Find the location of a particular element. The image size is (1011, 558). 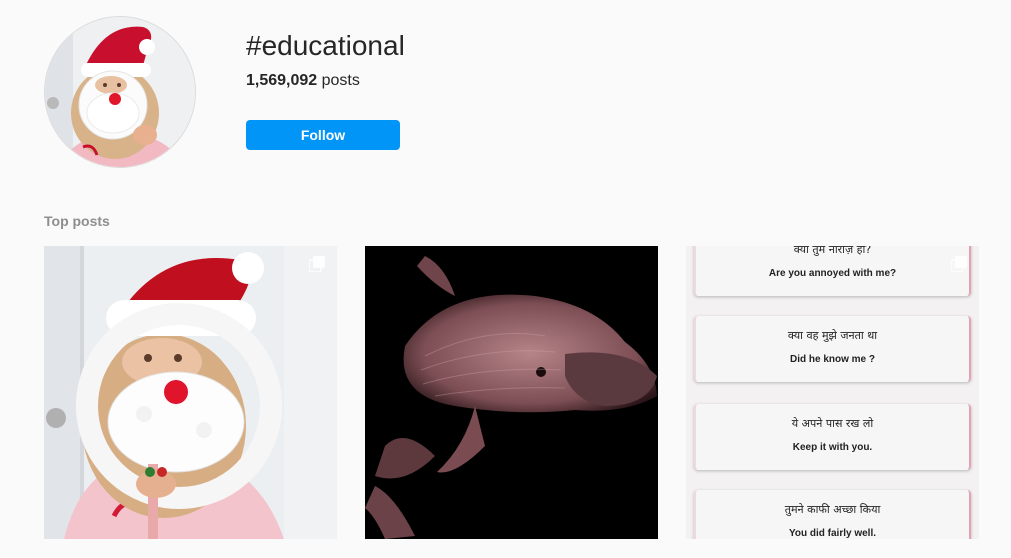

phrase-english: You did fairly well. is located at coordinates (832, 533).